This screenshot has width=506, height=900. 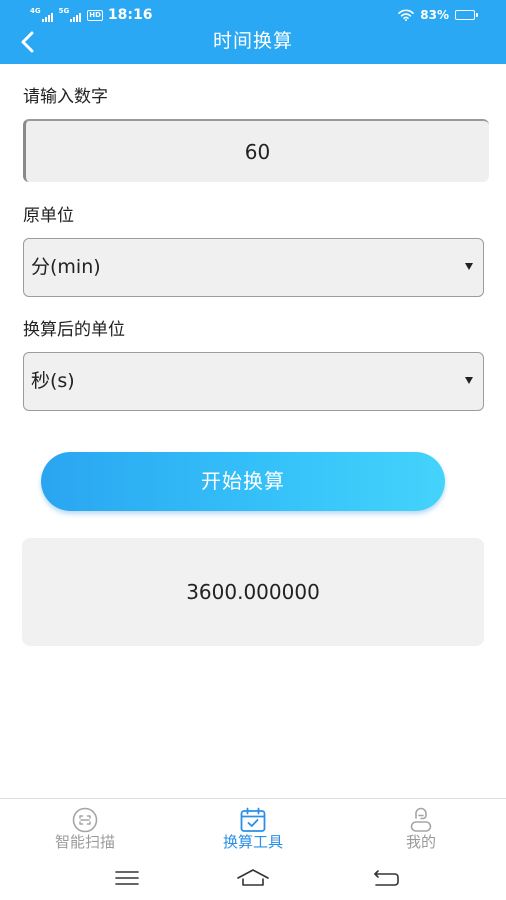 I want to click on return-icon, so click(x=386, y=878).